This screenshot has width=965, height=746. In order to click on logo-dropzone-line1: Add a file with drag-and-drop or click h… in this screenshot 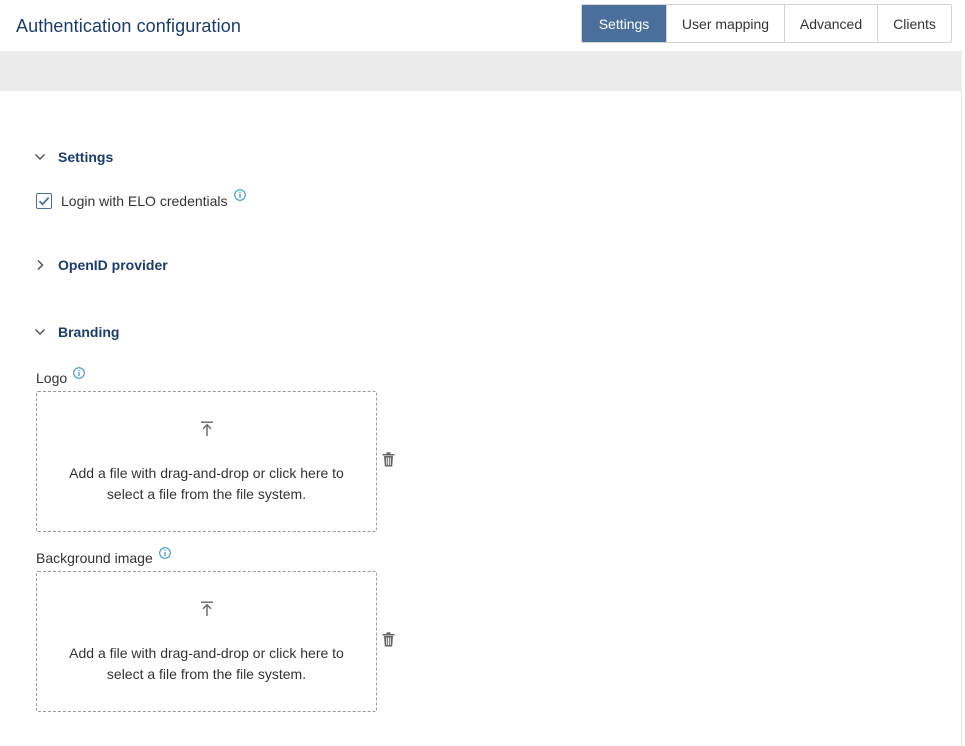, I will do `click(206, 473)`.